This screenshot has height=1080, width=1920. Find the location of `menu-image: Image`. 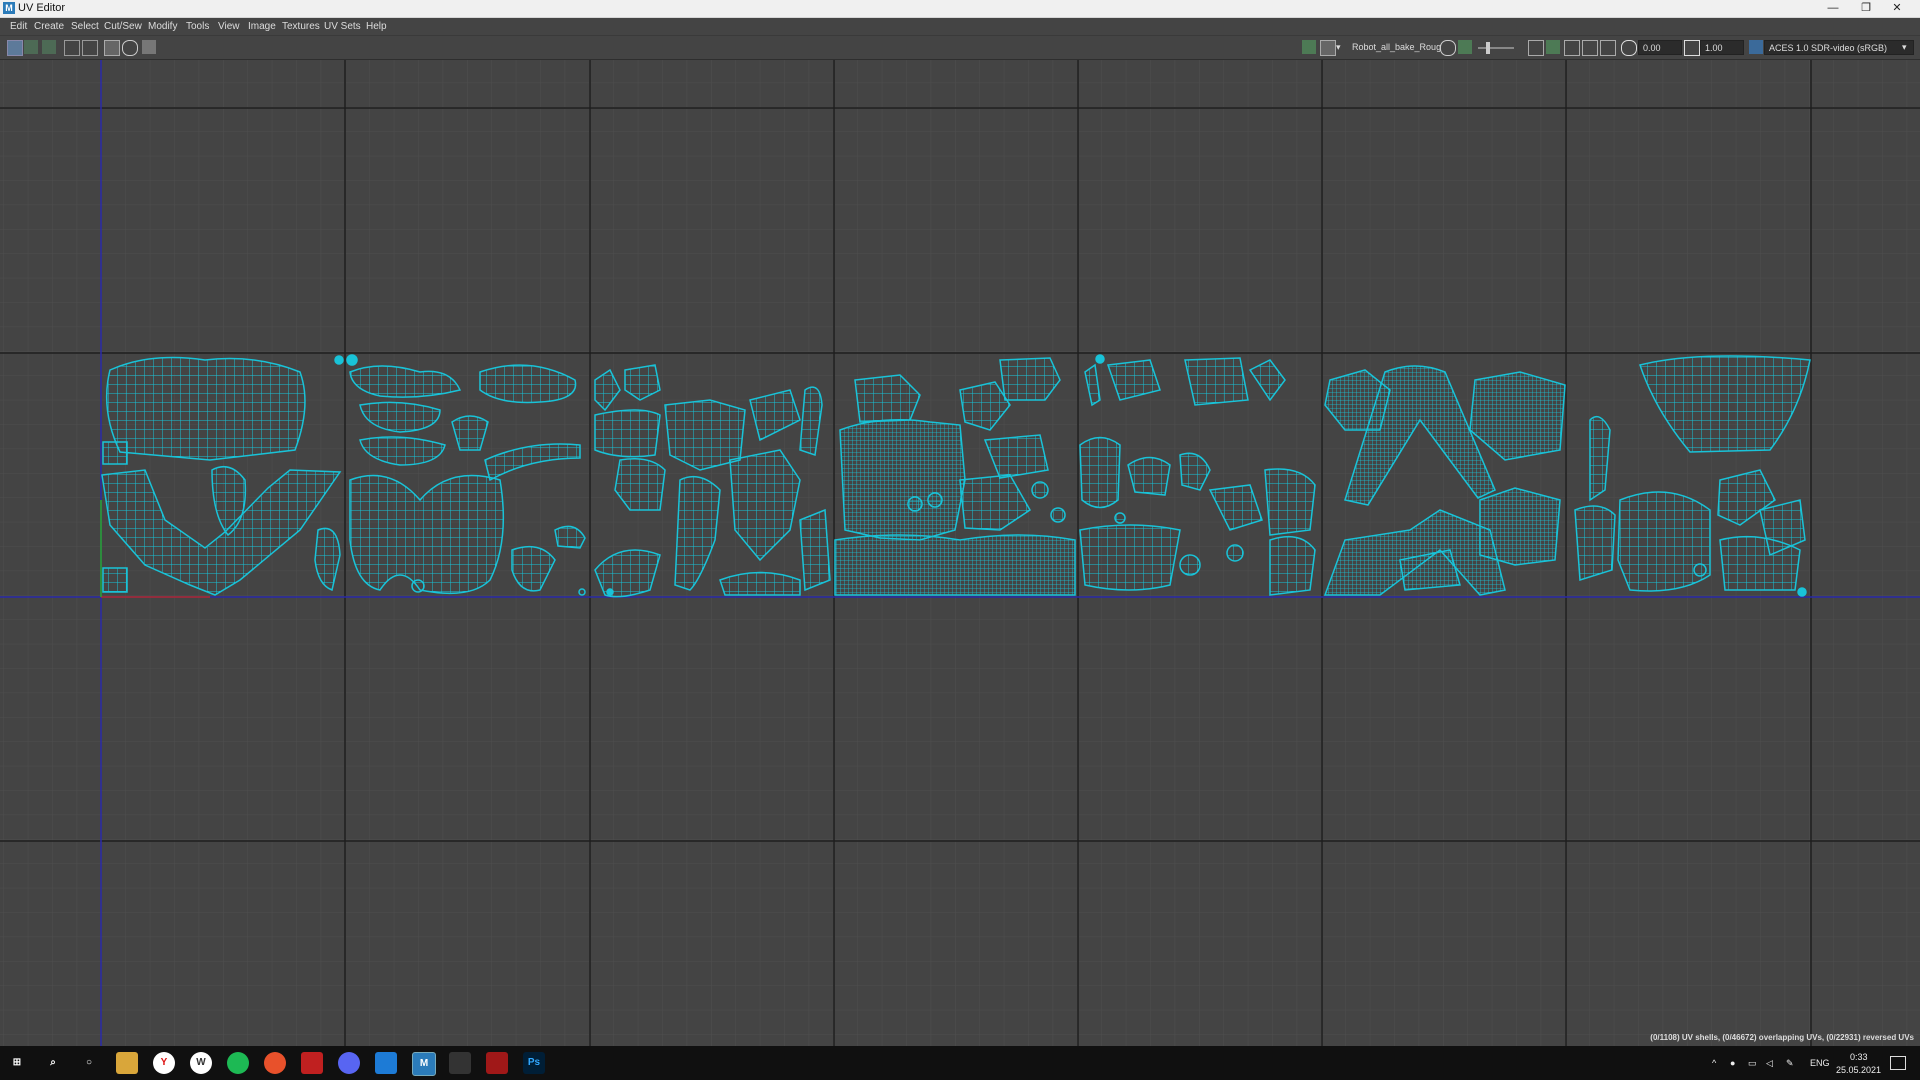

menu-image: Image is located at coordinates (262, 26).